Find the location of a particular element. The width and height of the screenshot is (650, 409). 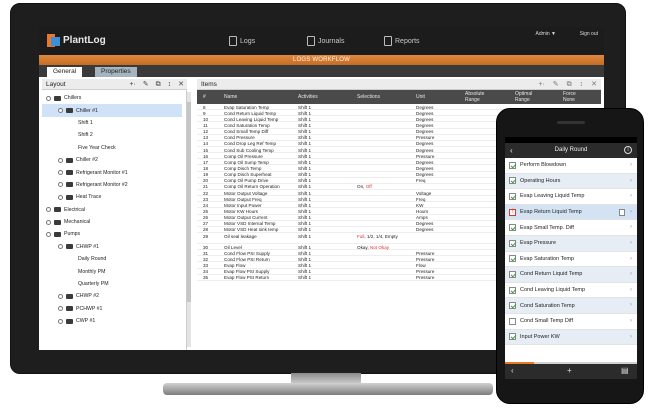

col-number: # is located at coordinates (204, 97).